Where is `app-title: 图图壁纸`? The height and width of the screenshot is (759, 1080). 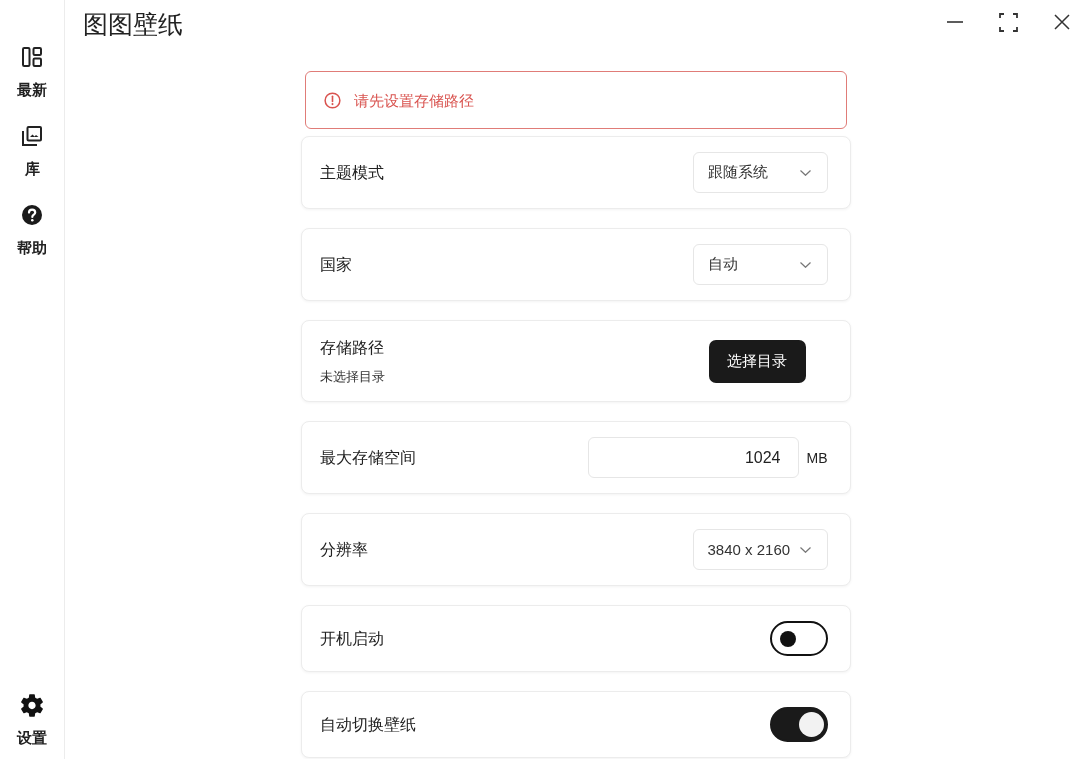 app-title: 图图壁纸 is located at coordinates (133, 24).